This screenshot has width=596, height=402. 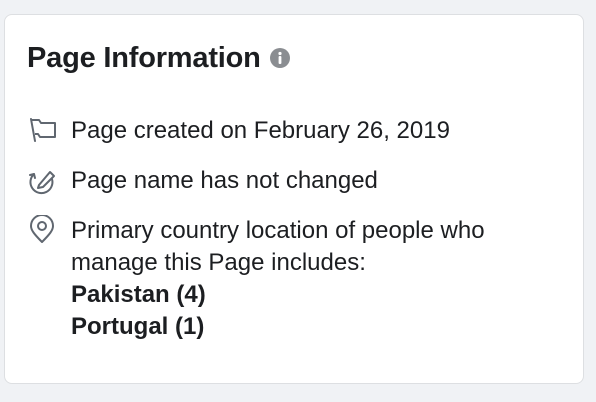 What do you see at coordinates (224, 180) in the screenshot?
I see `page-name-text: Page name has not changed` at bounding box center [224, 180].